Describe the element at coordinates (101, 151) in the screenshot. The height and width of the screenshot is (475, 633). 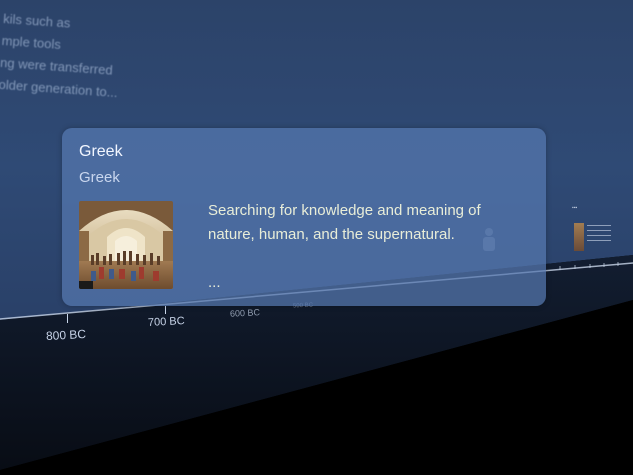
I see `event-title: Greek` at that location.